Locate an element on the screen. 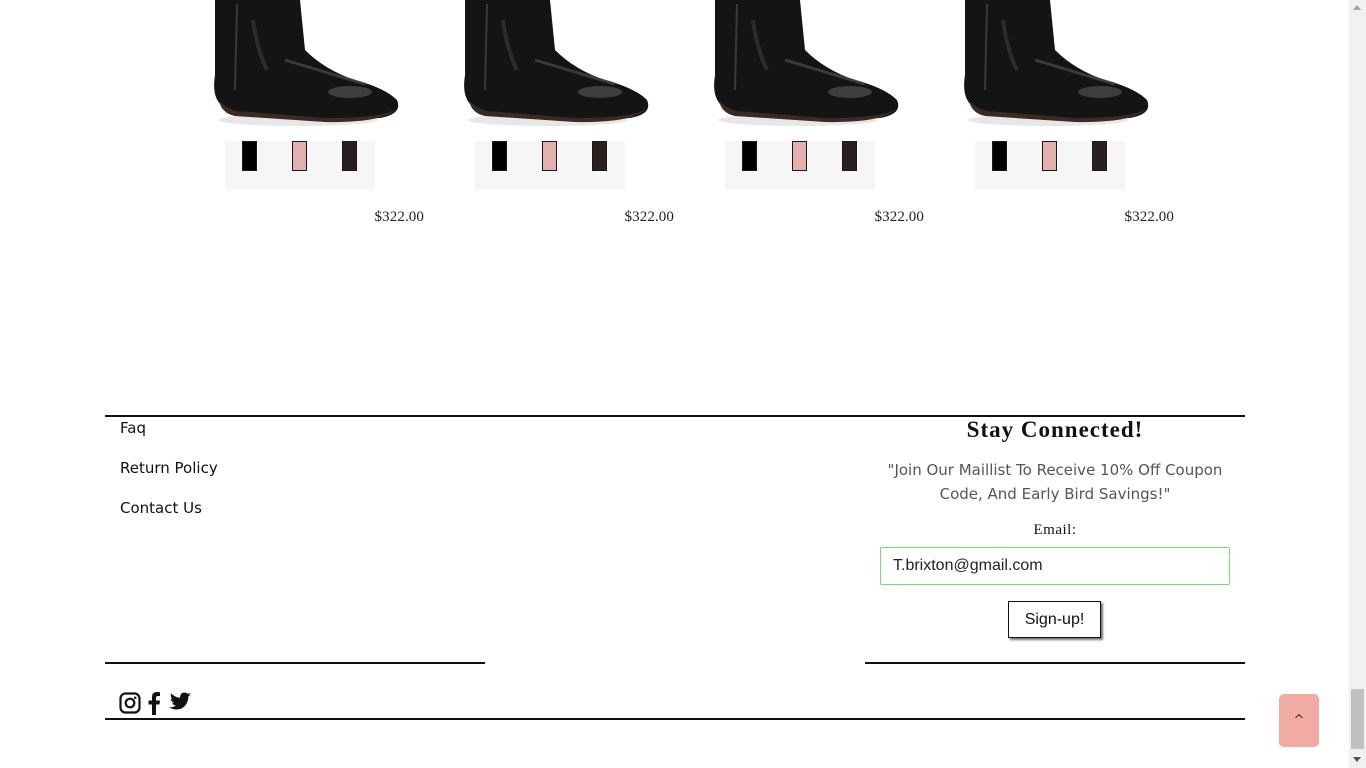  return-policy-link: Return Policy is located at coordinates (169, 478).